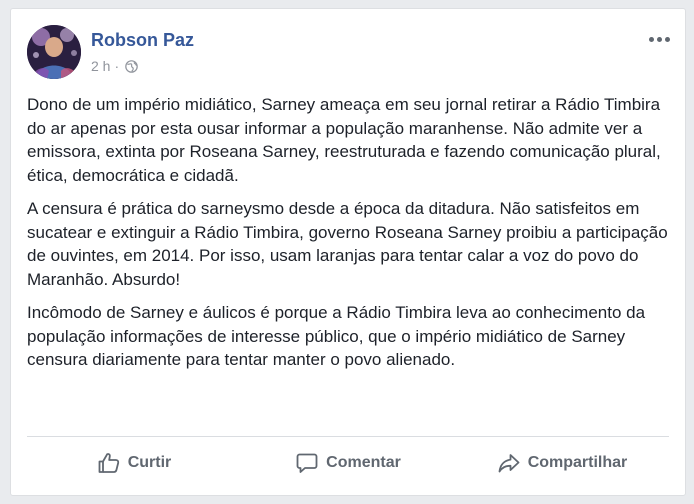  What do you see at coordinates (109, 463) in the screenshot?
I see `thumbs-up-icon` at bounding box center [109, 463].